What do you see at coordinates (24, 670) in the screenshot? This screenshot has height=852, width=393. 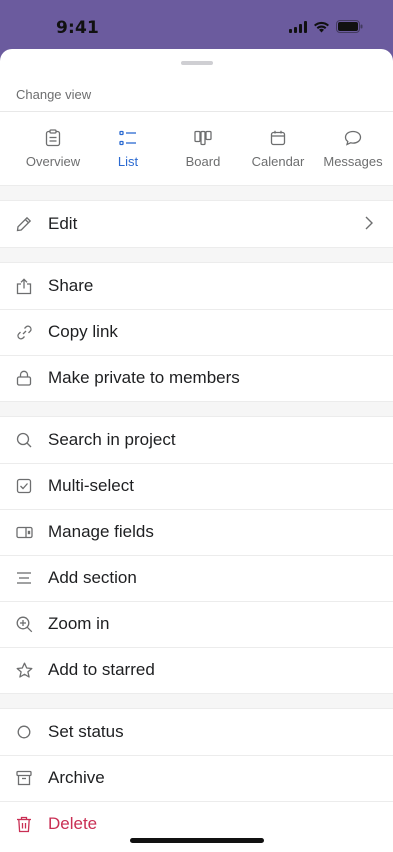 I see `star-icon` at bounding box center [24, 670].